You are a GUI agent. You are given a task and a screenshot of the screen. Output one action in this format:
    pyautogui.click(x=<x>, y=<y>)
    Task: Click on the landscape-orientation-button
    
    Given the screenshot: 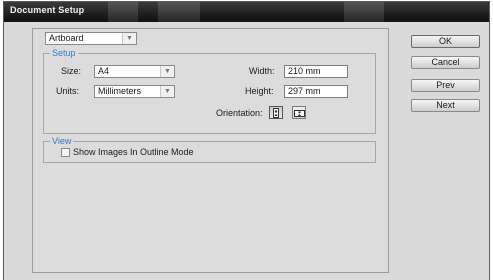 What is the action you would take?
    pyautogui.click(x=299, y=112)
    